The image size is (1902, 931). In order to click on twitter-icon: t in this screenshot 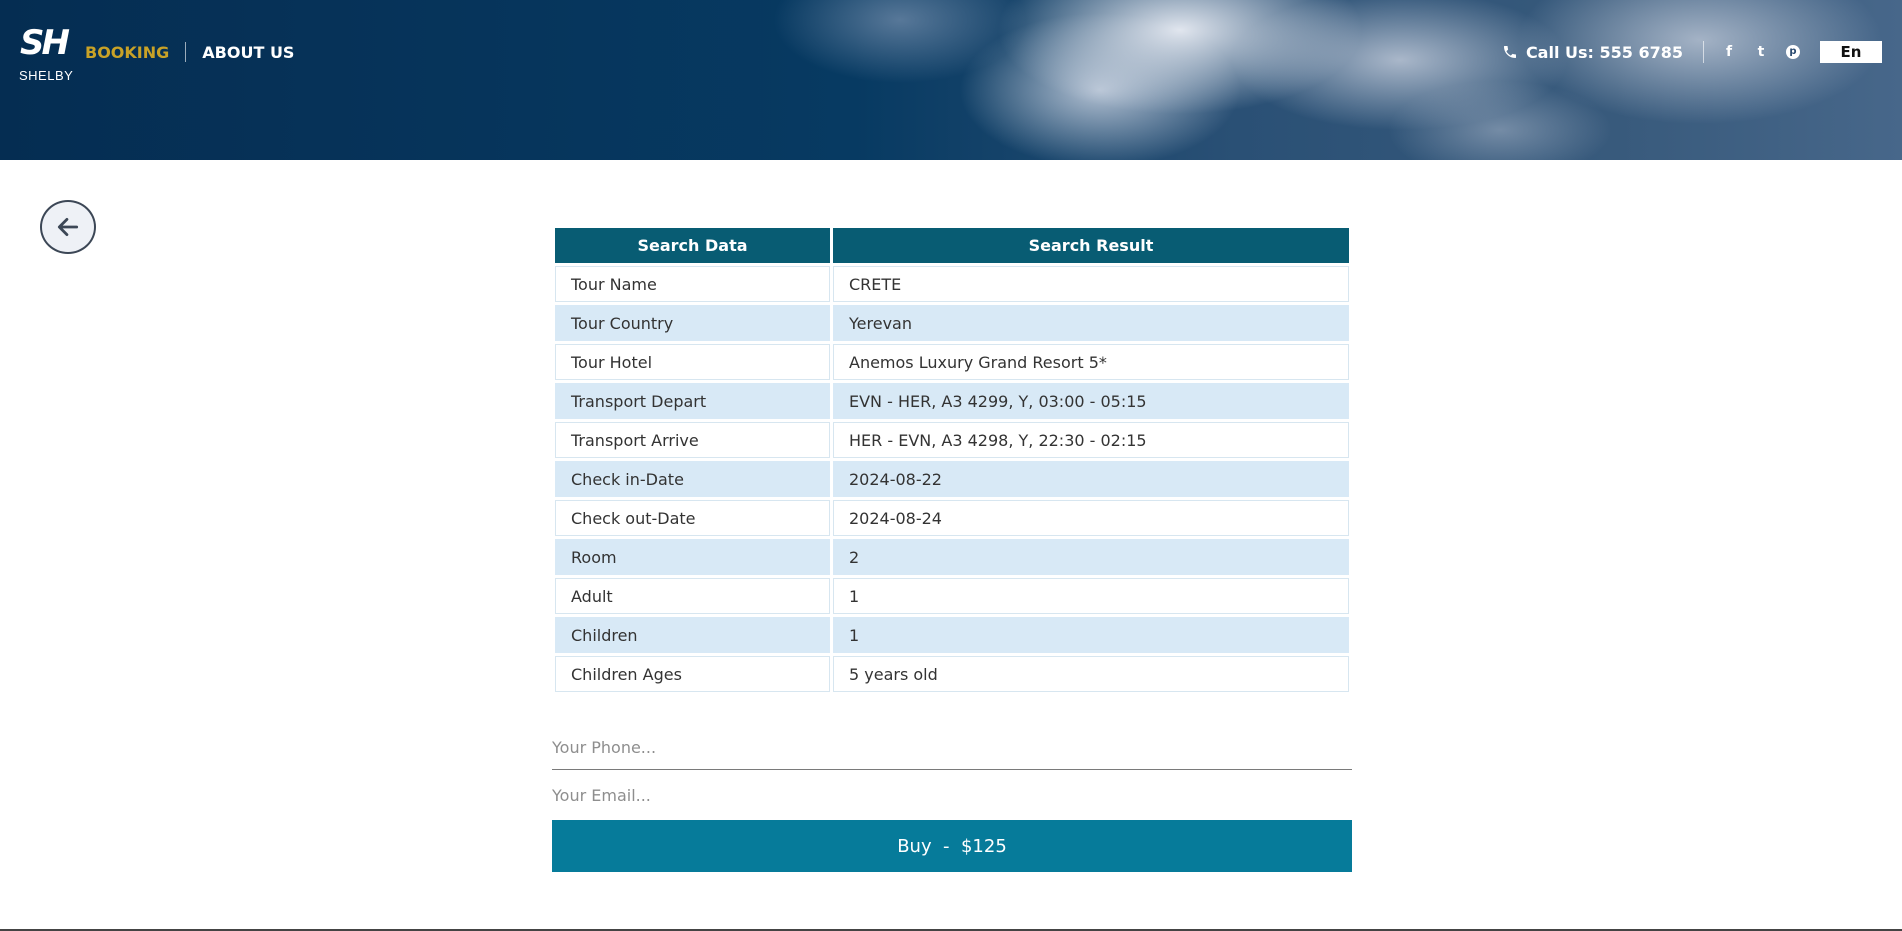, I will do `click(1761, 52)`.